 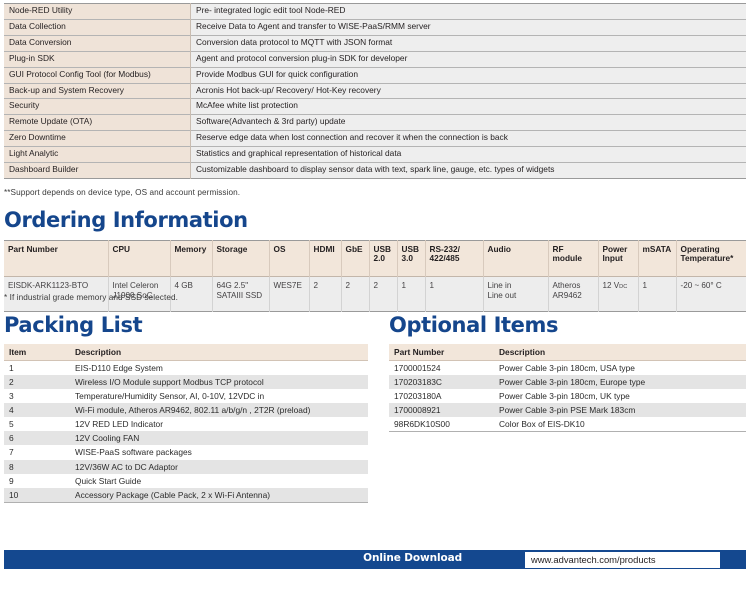 What do you see at coordinates (411, 294) in the screenshot?
I see `cell-usb30: 1` at bounding box center [411, 294].